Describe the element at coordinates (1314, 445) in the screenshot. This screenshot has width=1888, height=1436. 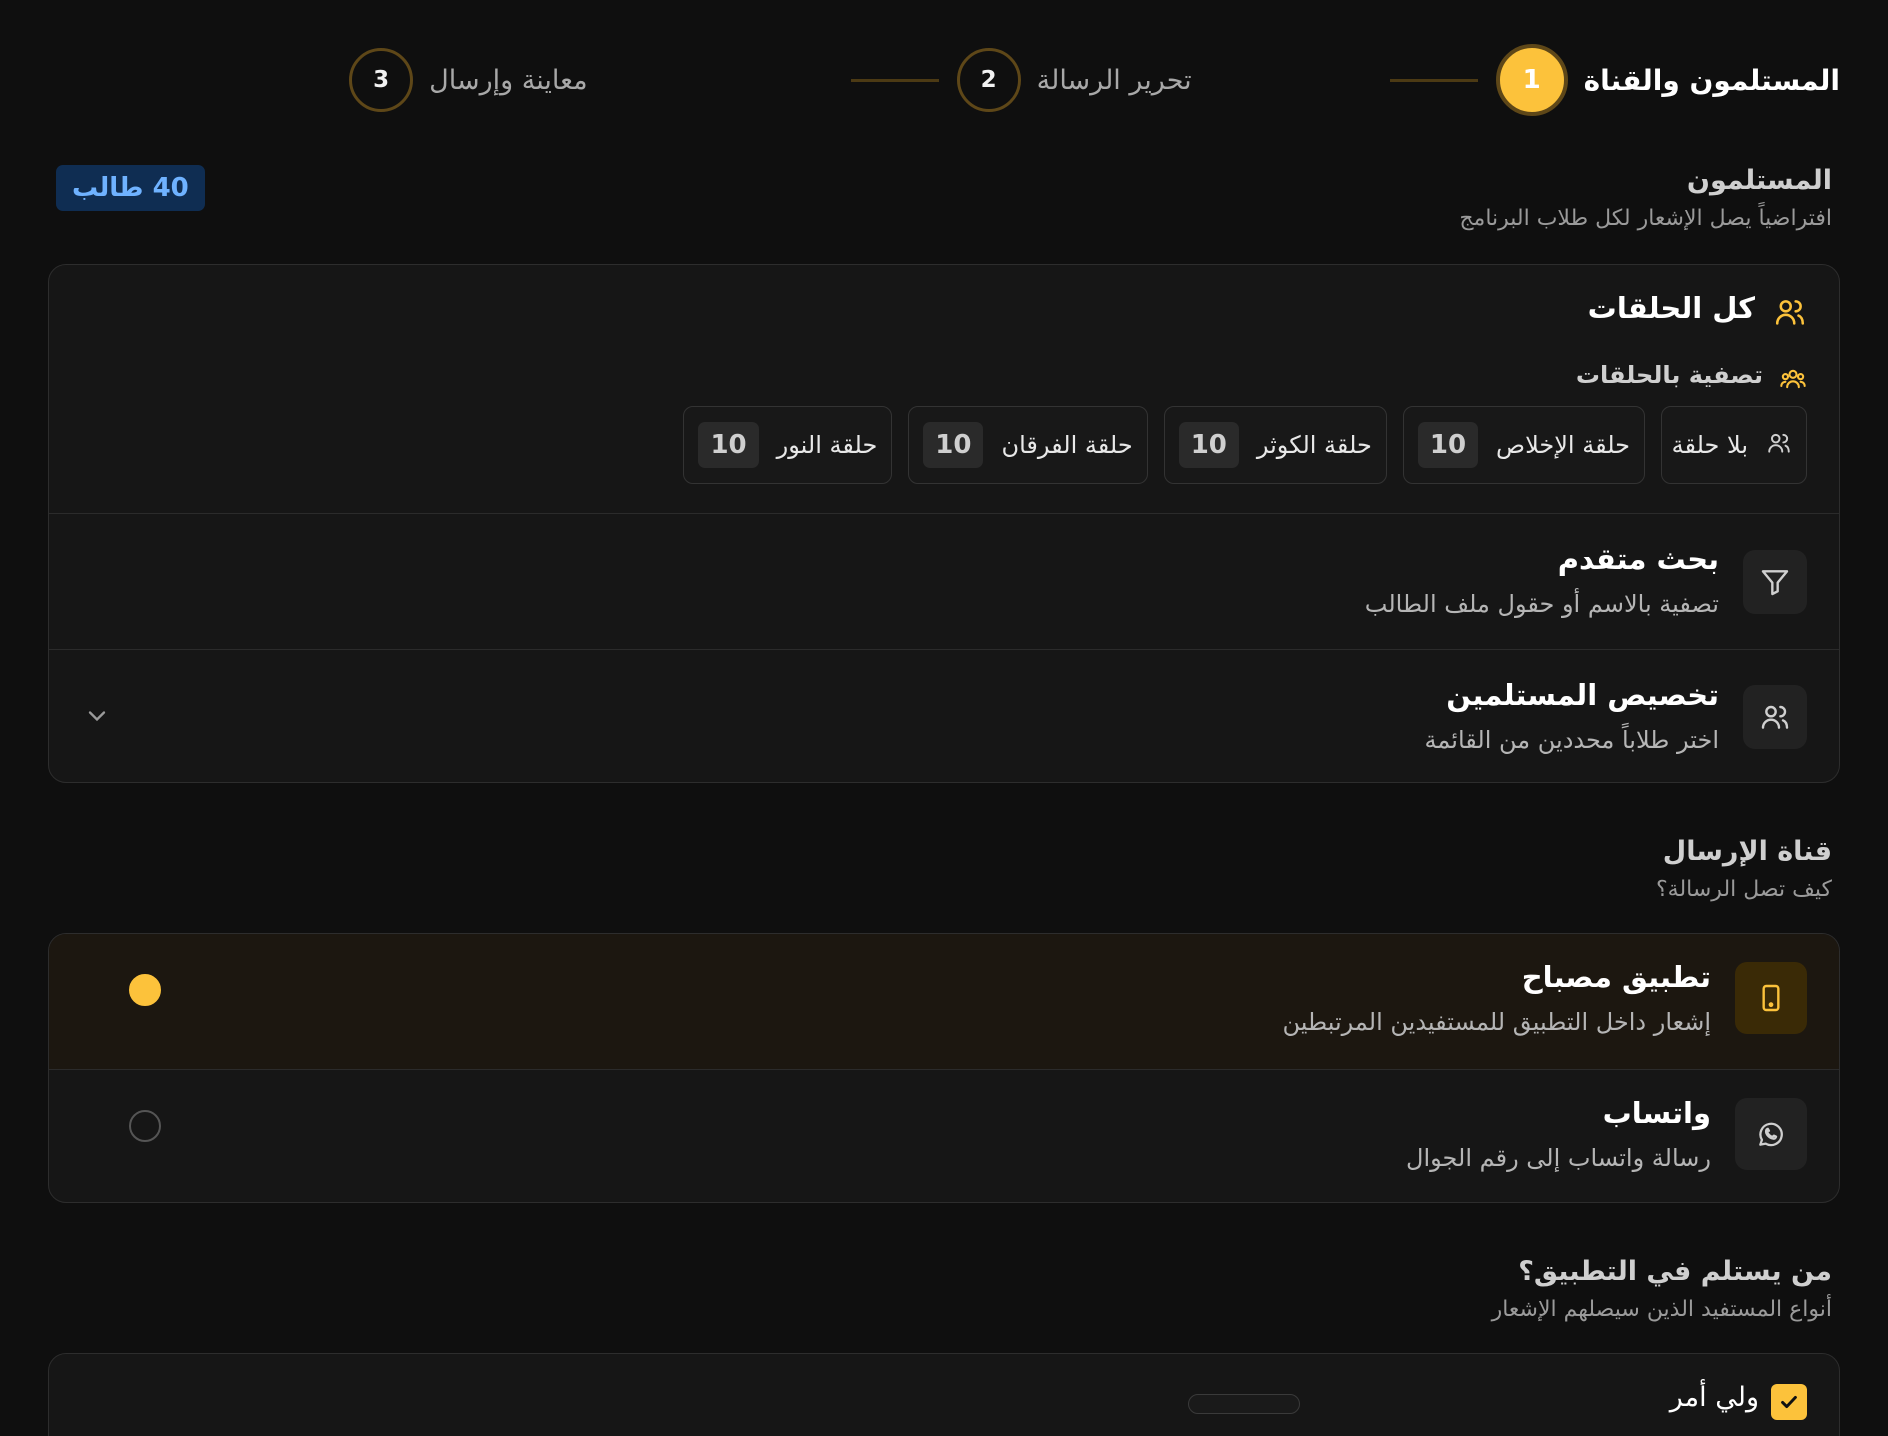
I see `chip-label: حلقة الكوثر` at that location.